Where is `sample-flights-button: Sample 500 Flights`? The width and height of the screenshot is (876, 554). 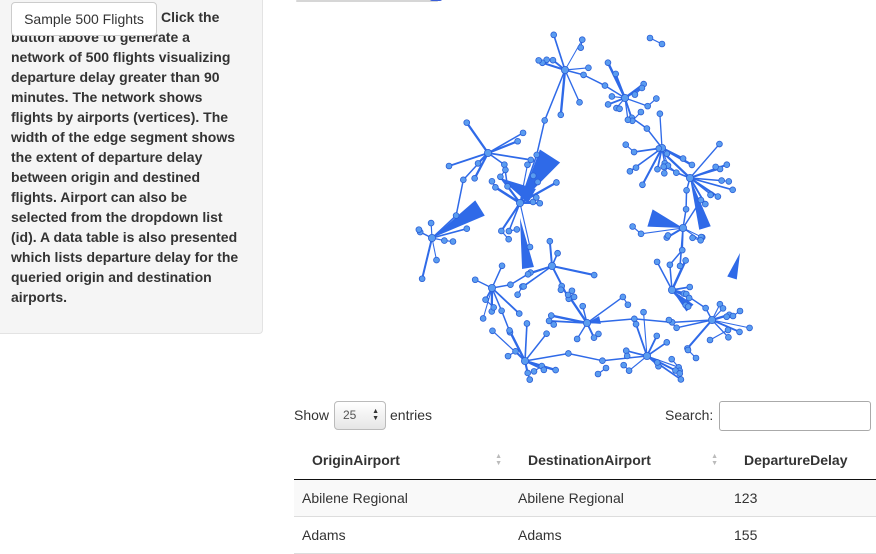
sample-flights-button: Sample 500 Flights is located at coordinates (84, 19).